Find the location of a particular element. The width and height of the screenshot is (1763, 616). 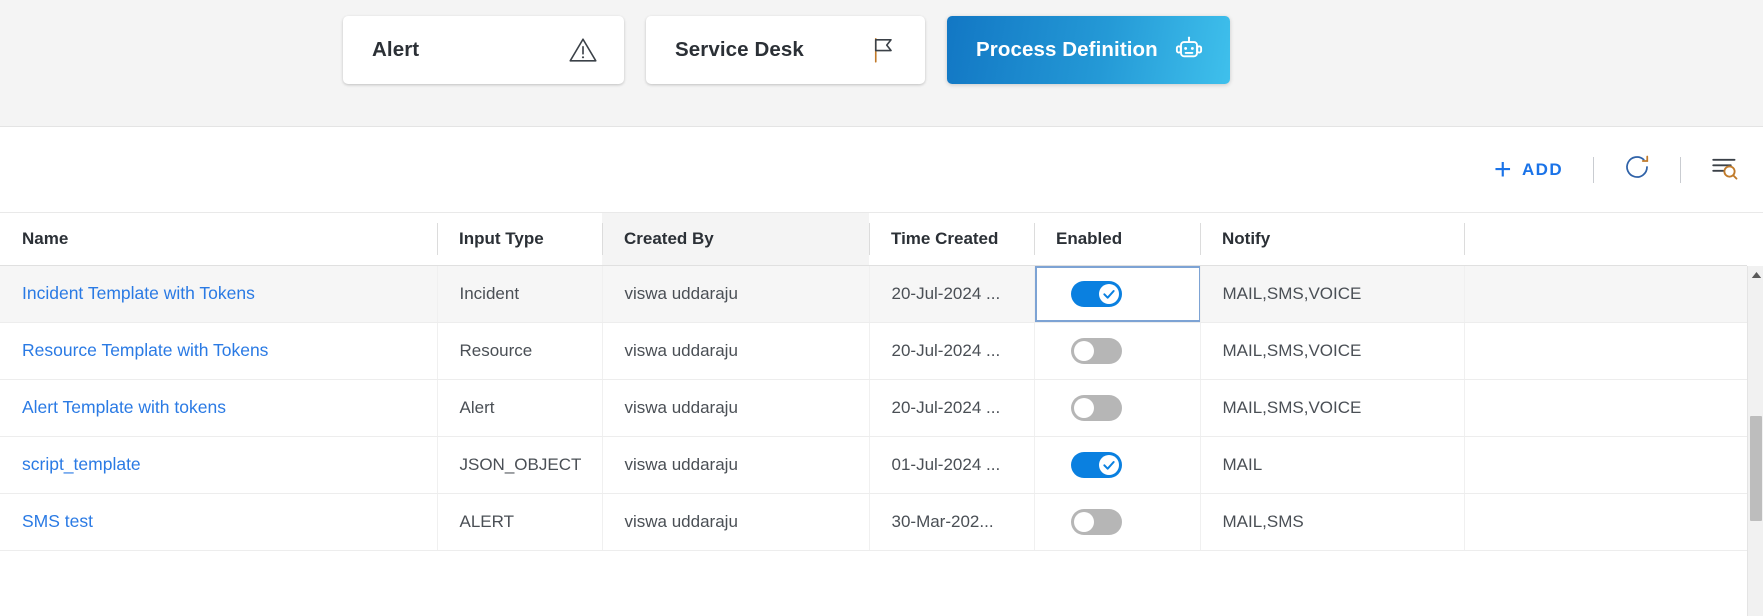

column-header-extra is located at coordinates (1605, 239).